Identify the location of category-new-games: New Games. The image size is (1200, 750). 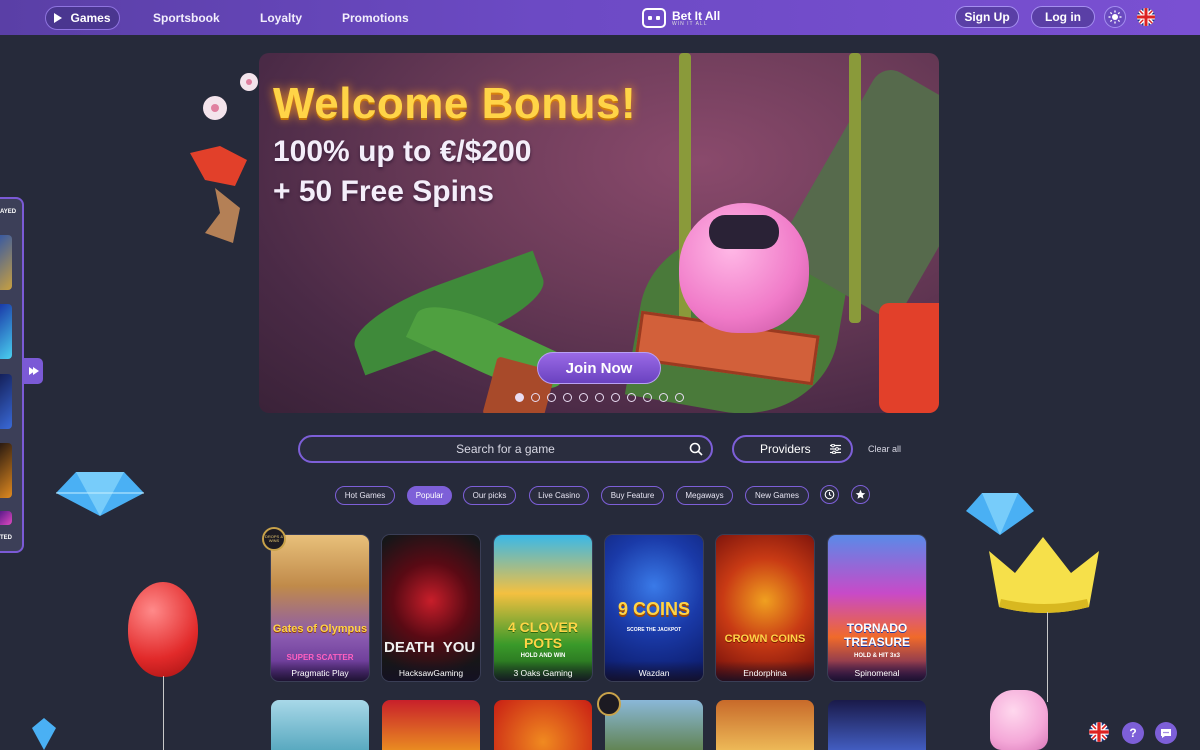
(777, 495).